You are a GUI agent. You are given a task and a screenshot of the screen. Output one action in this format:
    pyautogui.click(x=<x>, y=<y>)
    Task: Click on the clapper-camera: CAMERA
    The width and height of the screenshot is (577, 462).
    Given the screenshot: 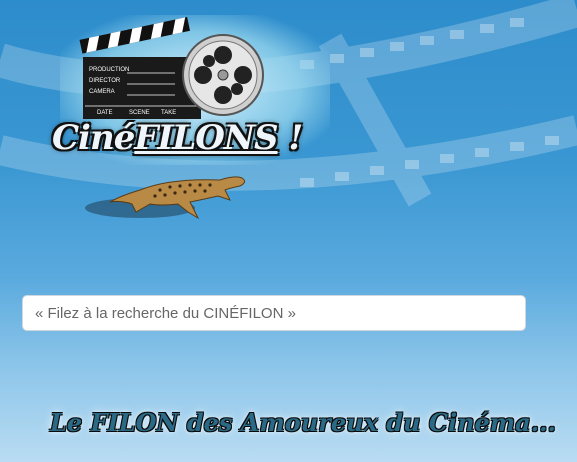 What is the action you would take?
    pyautogui.click(x=102, y=92)
    